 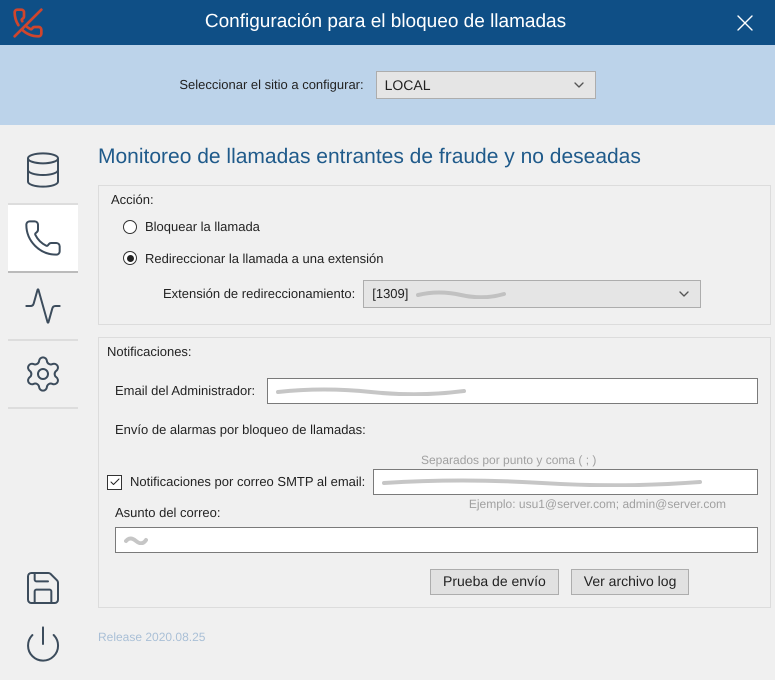 What do you see at coordinates (434, 258) in the screenshot?
I see `radio-option: Redireccionar la llamada a una extensión` at bounding box center [434, 258].